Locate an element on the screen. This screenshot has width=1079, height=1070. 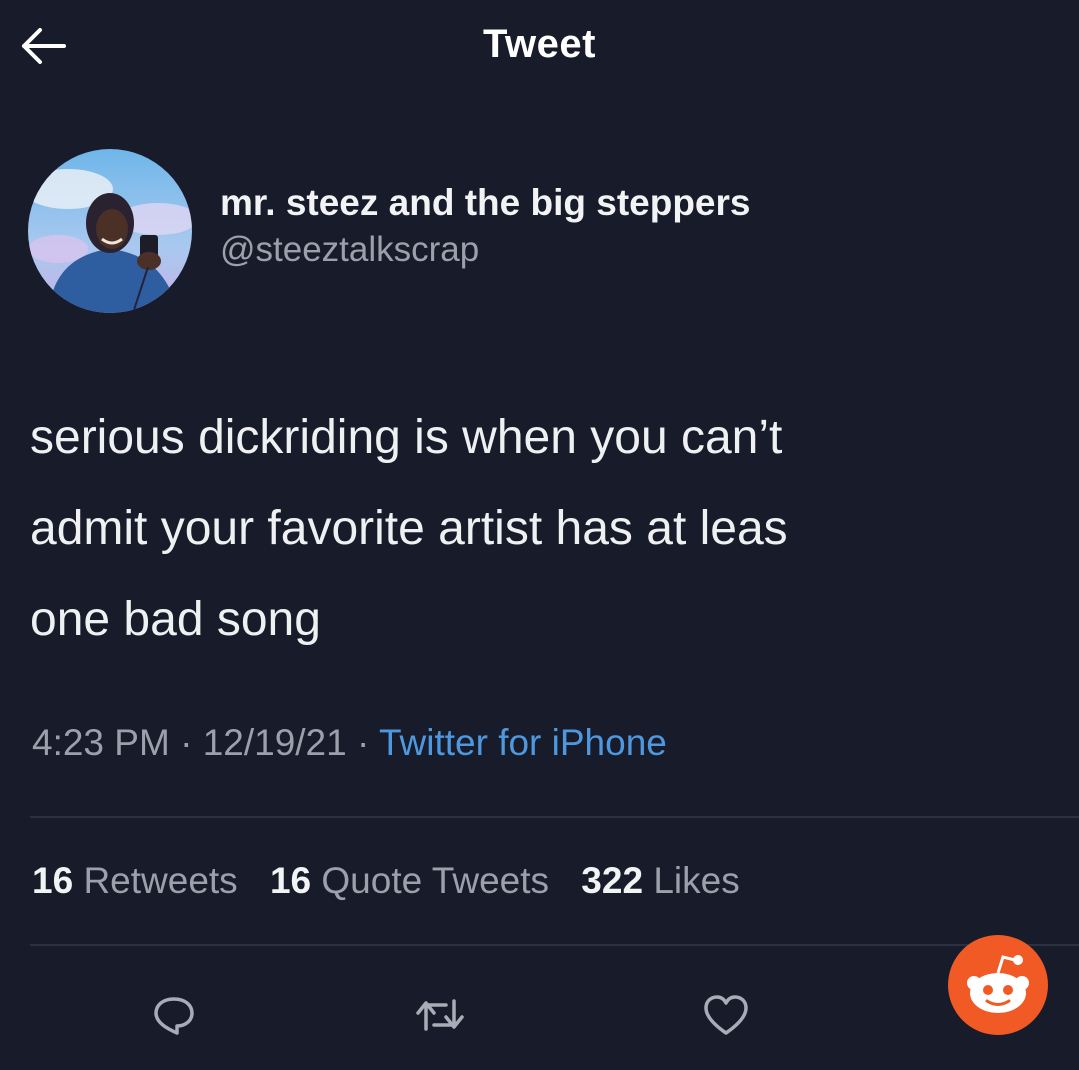
tweet-time: 4:23 PM is located at coordinates (101, 742).